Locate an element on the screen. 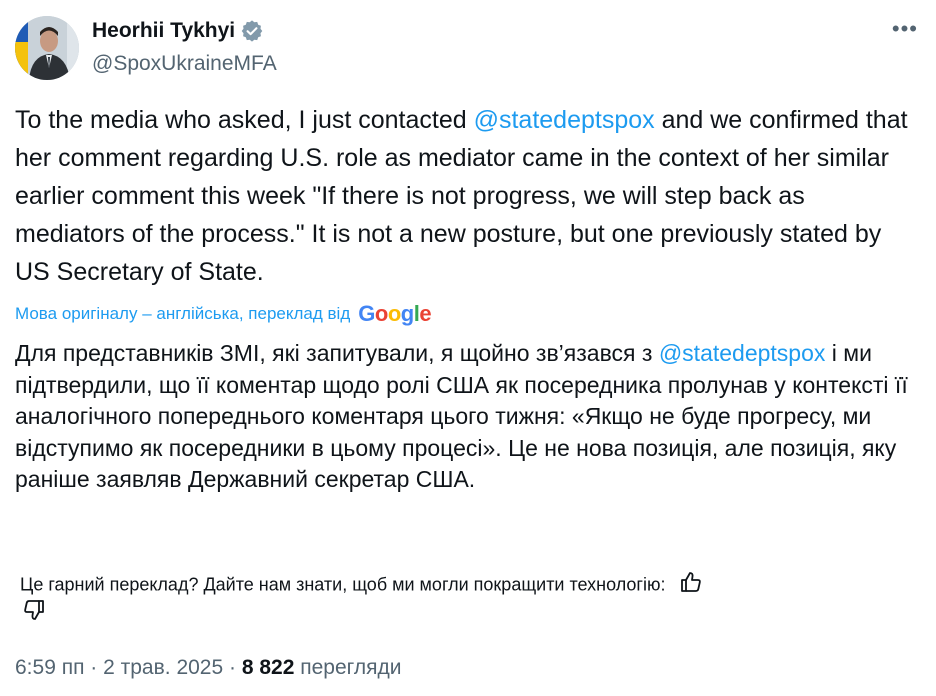 The image size is (936, 696). thumbs-up-icon is located at coordinates (691, 585).